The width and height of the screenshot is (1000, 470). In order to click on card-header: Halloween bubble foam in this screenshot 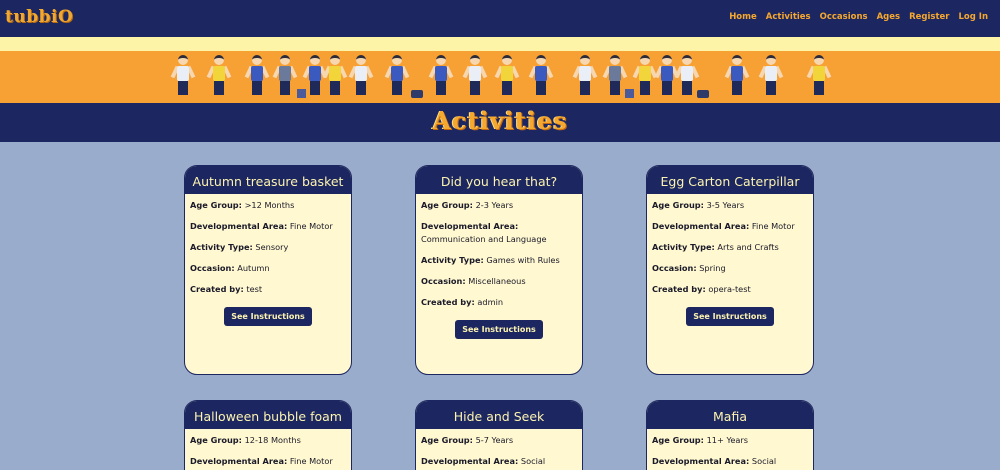, I will do `click(268, 415)`.